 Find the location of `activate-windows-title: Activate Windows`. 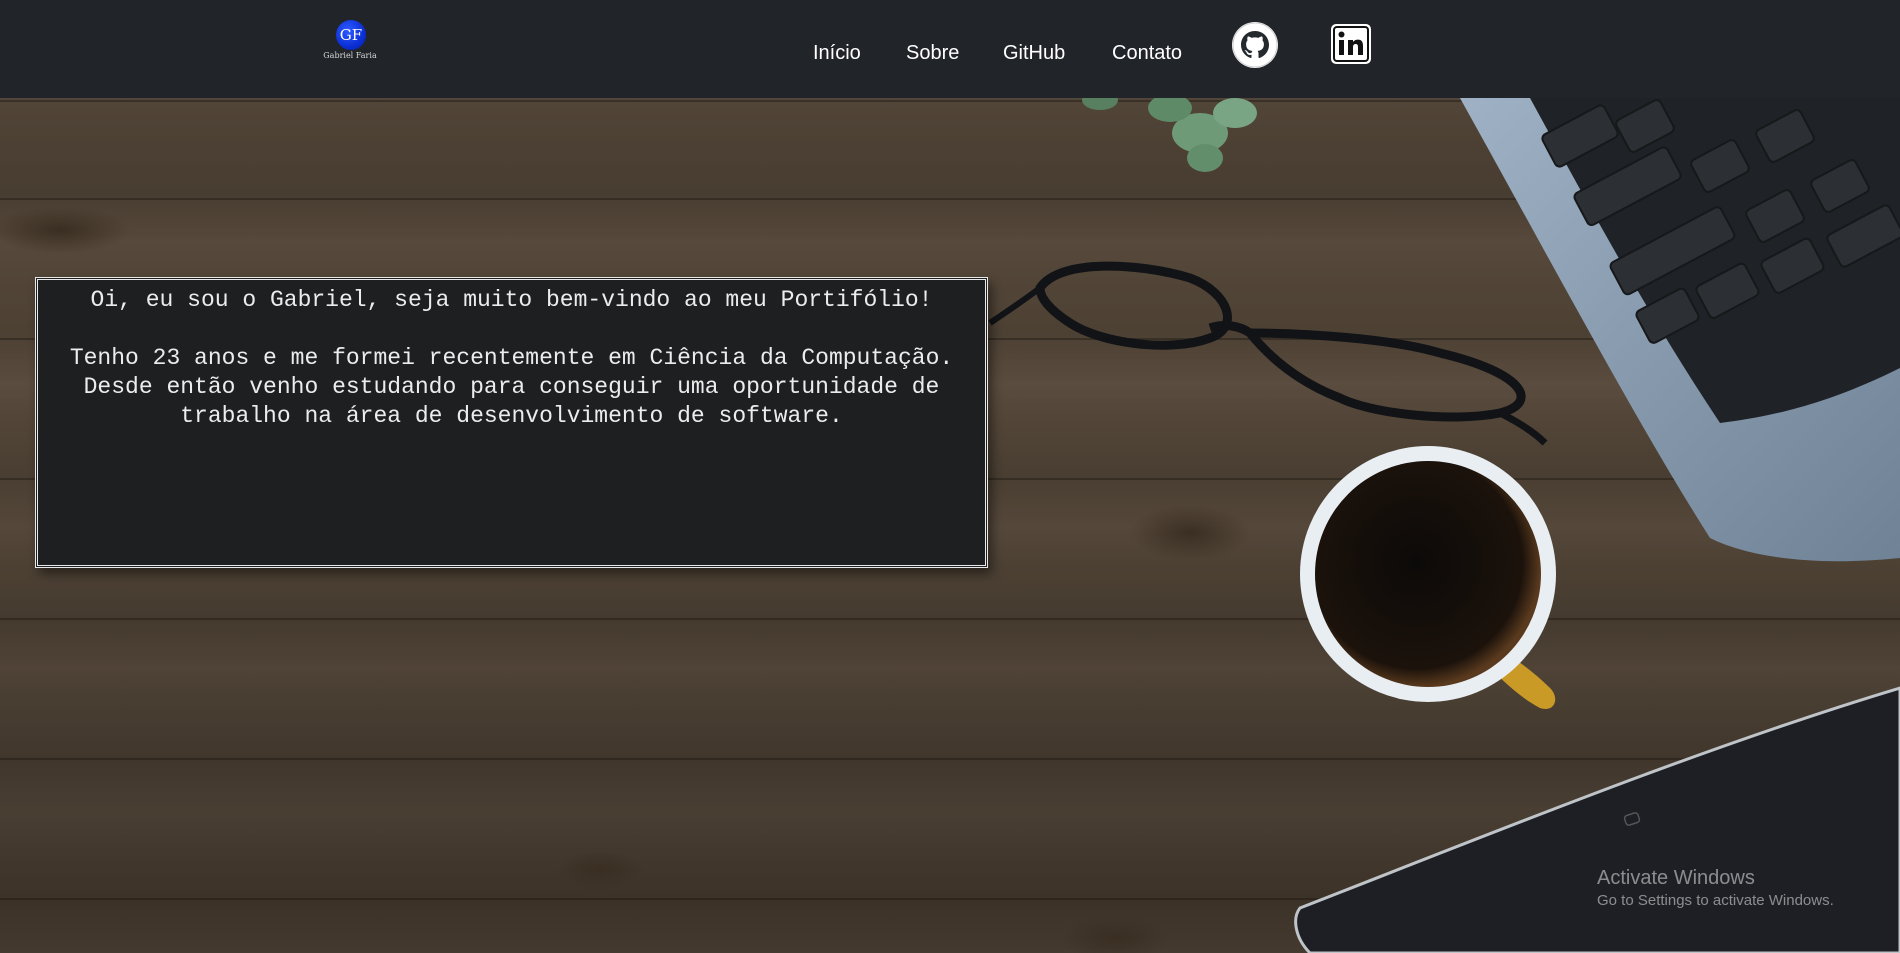

activate-windows-title: Activate Windows is located at coordinates (1676, 878).